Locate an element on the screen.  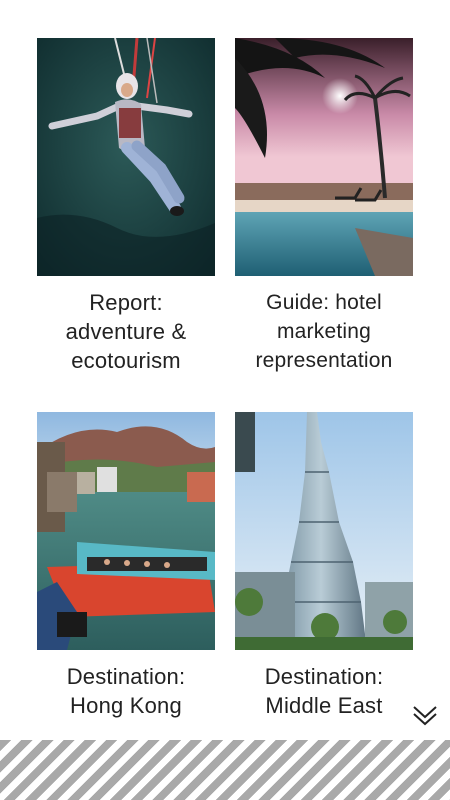
card-caption: Guide: hotel marketing representation is located at coordinates (324, 331).